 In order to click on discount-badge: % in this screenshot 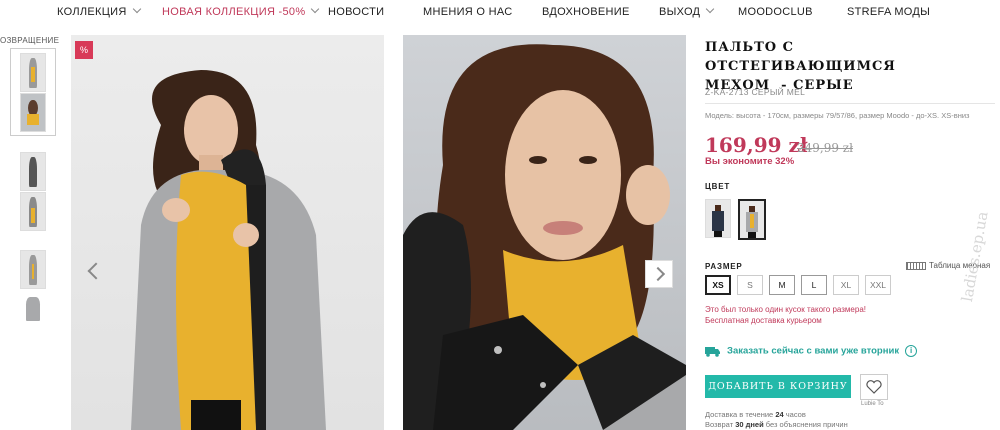, I will do `click(84, 50)`.